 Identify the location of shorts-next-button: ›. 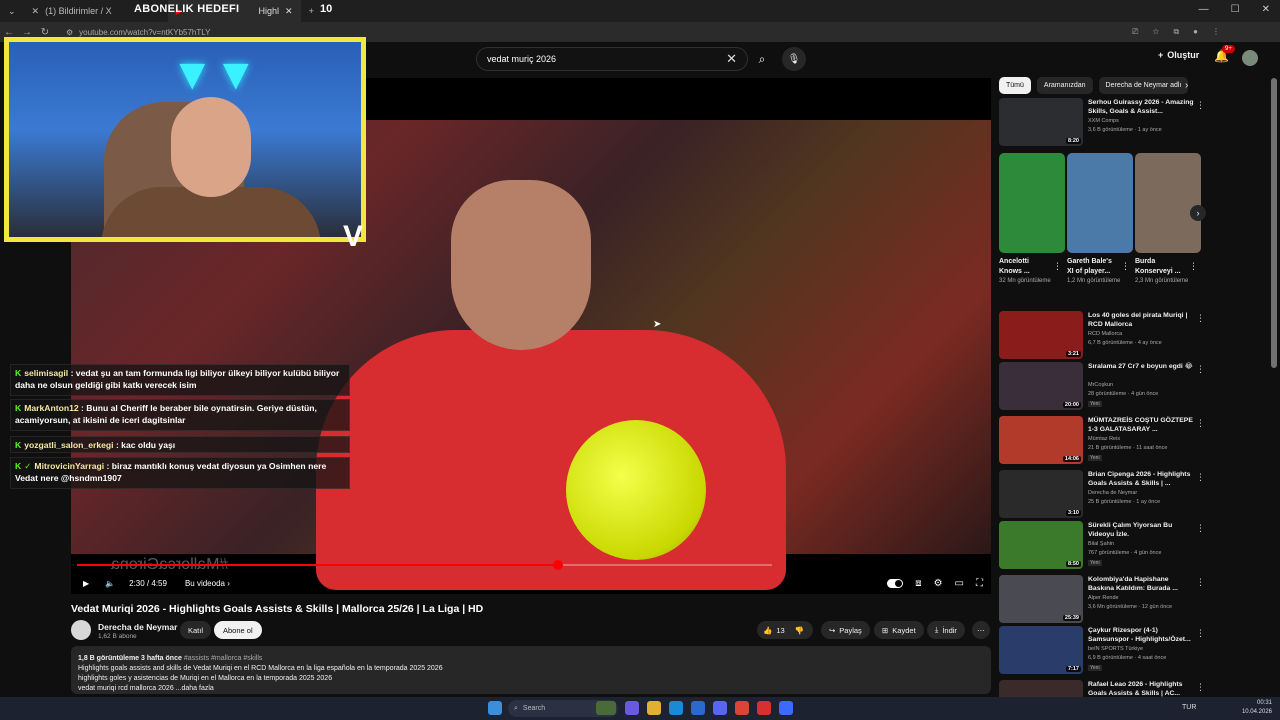
(1198, 213).